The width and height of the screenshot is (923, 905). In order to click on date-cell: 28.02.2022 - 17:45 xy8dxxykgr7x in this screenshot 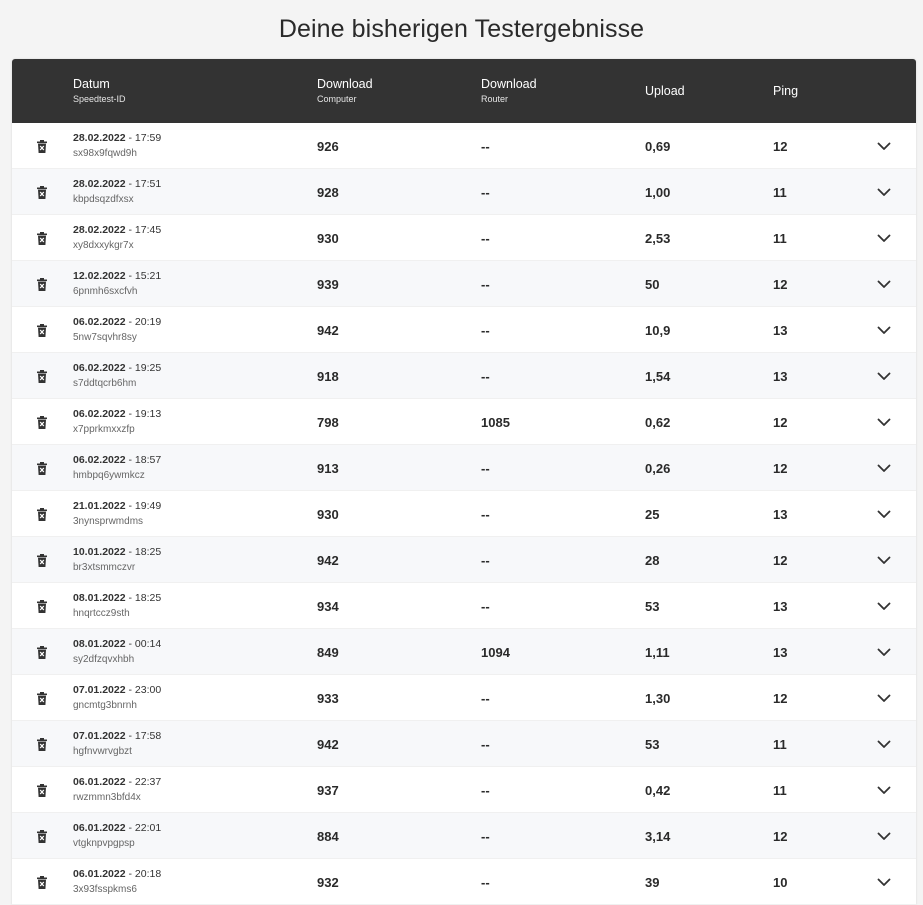, I will do `click(183, 238)`.